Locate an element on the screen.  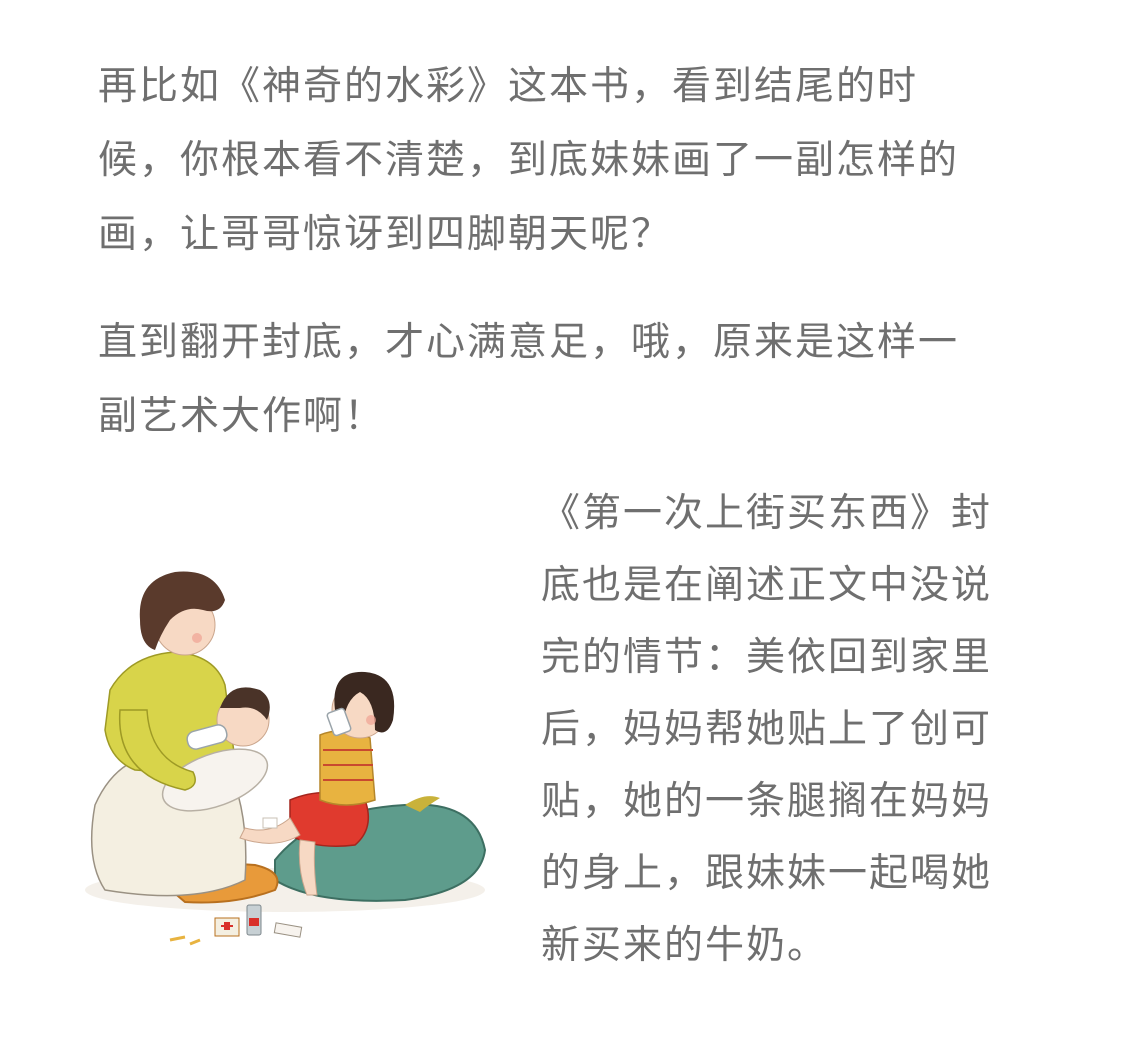
caption-line: 底也是在阐述正文中没说 is located at coordinates (767, 585).